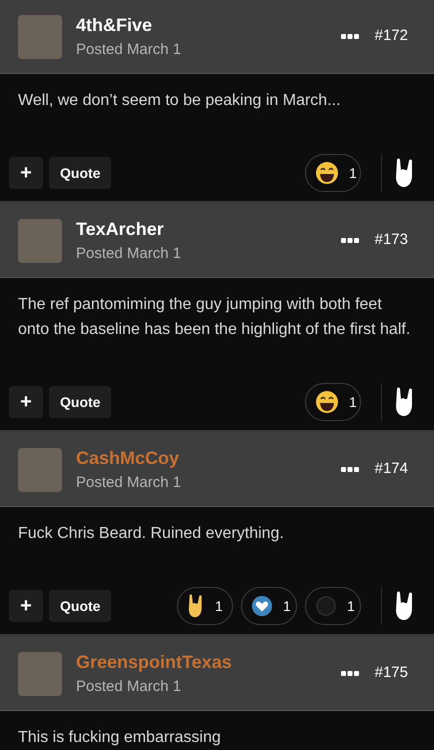 The height and width of the screenshot is (750, 434). What do you see at coordinates (215, 317) in the screenshot?
I see `post-text: The ref pantomiming the guy jumping with both feet onto the baseline has been the highlight of the first half.` at bounding box center [215, 317].